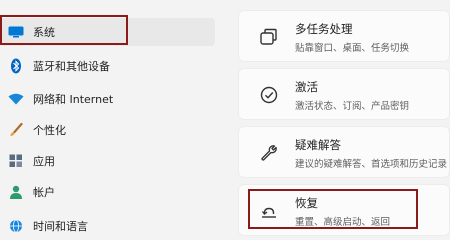 Image resolution: width=450 pixels, height=240 pixels. What do you see at coordinates (306, 203) in the screenshot?
I see `card-title: 恢复` at bounding box center [306, 203].